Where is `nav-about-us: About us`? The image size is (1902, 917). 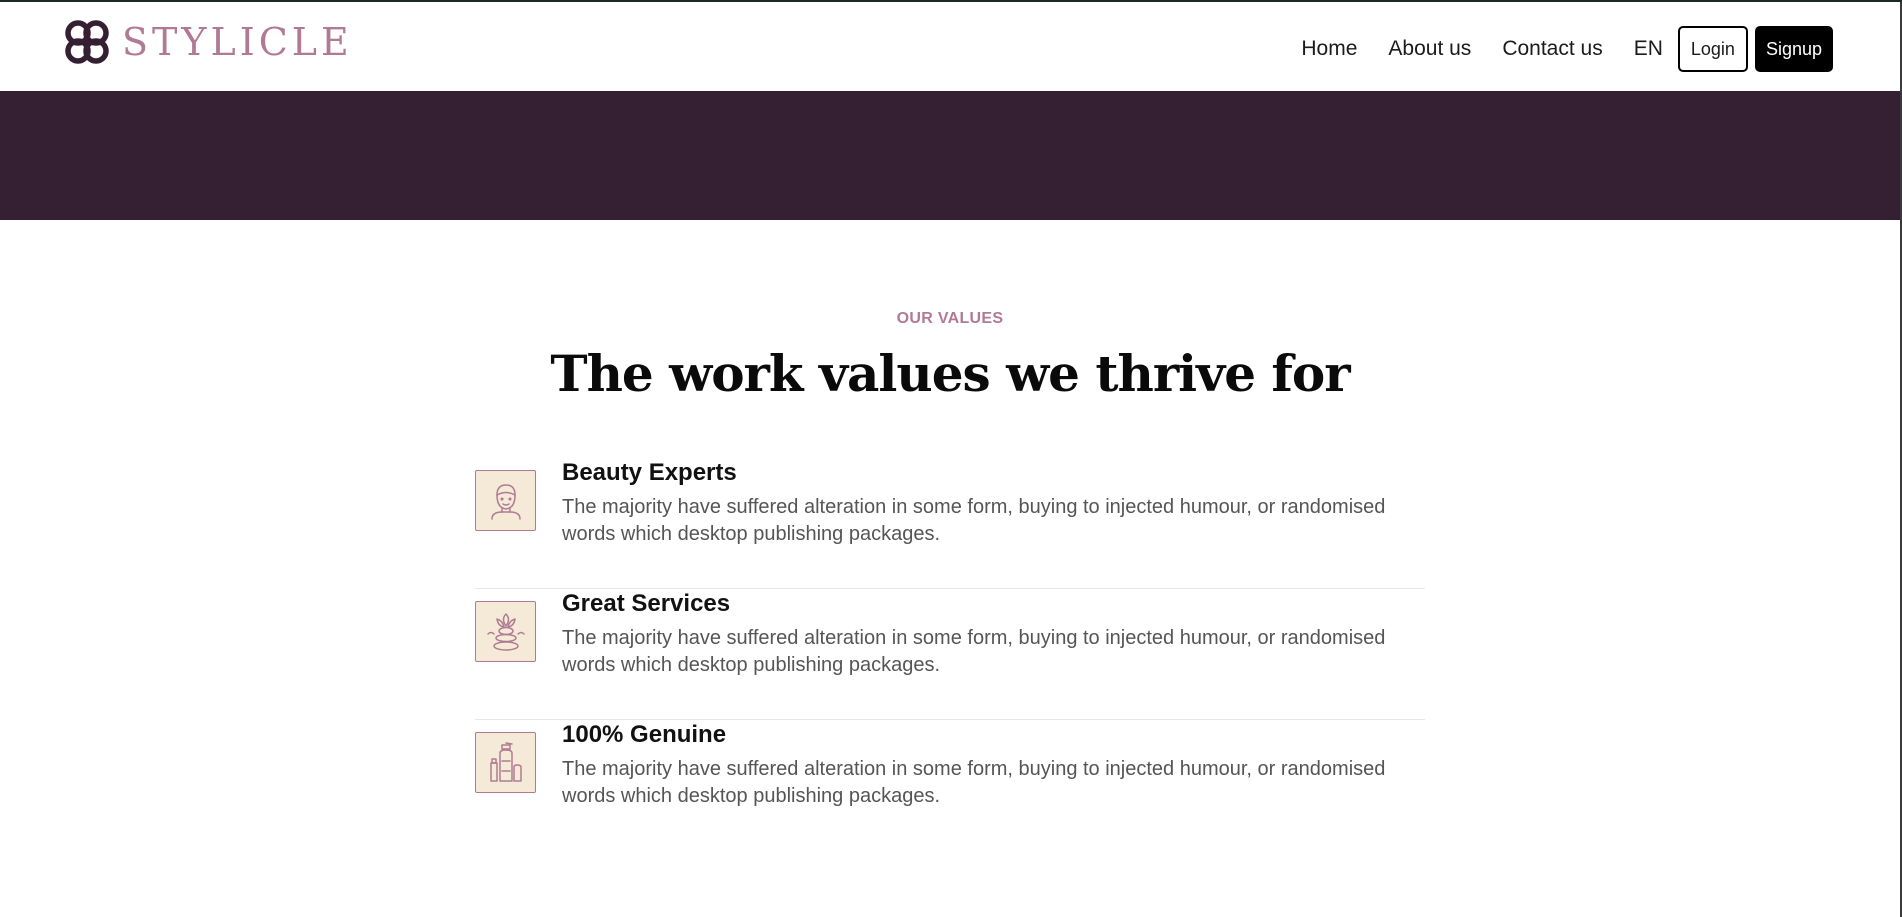 nav-about-us: About us is located at coordinates (1429, 49).